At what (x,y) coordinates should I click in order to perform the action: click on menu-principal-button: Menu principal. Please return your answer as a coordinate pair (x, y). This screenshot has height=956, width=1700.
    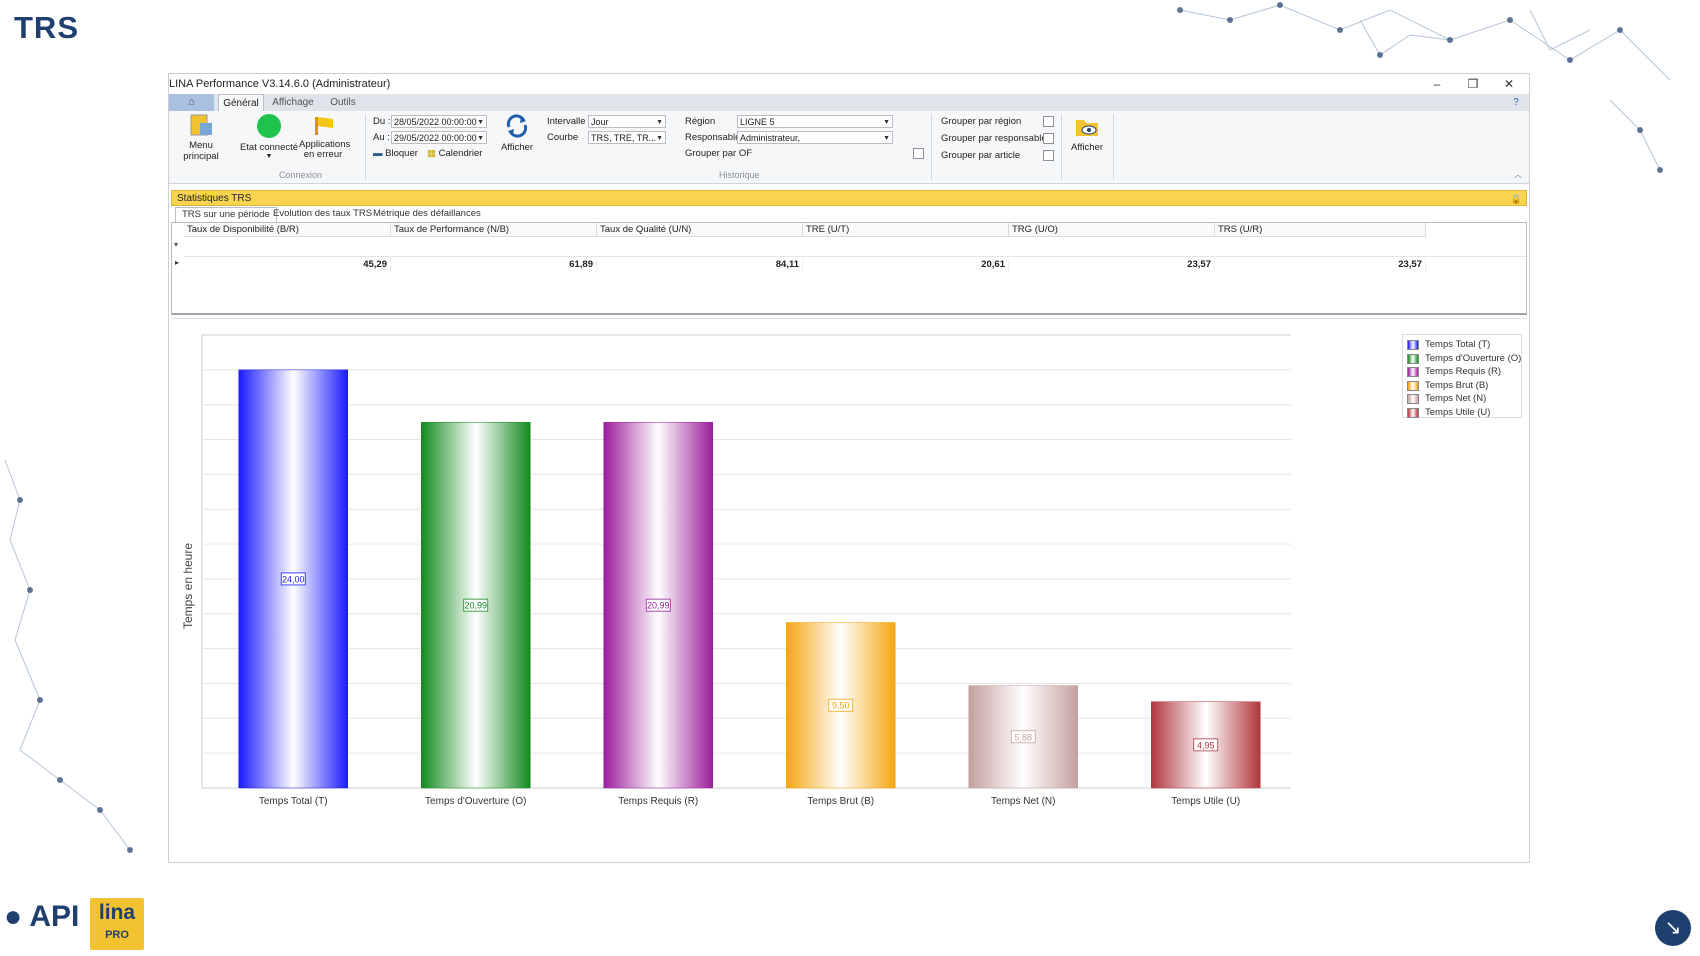
    Looking at the image, I should click on (201, 137).